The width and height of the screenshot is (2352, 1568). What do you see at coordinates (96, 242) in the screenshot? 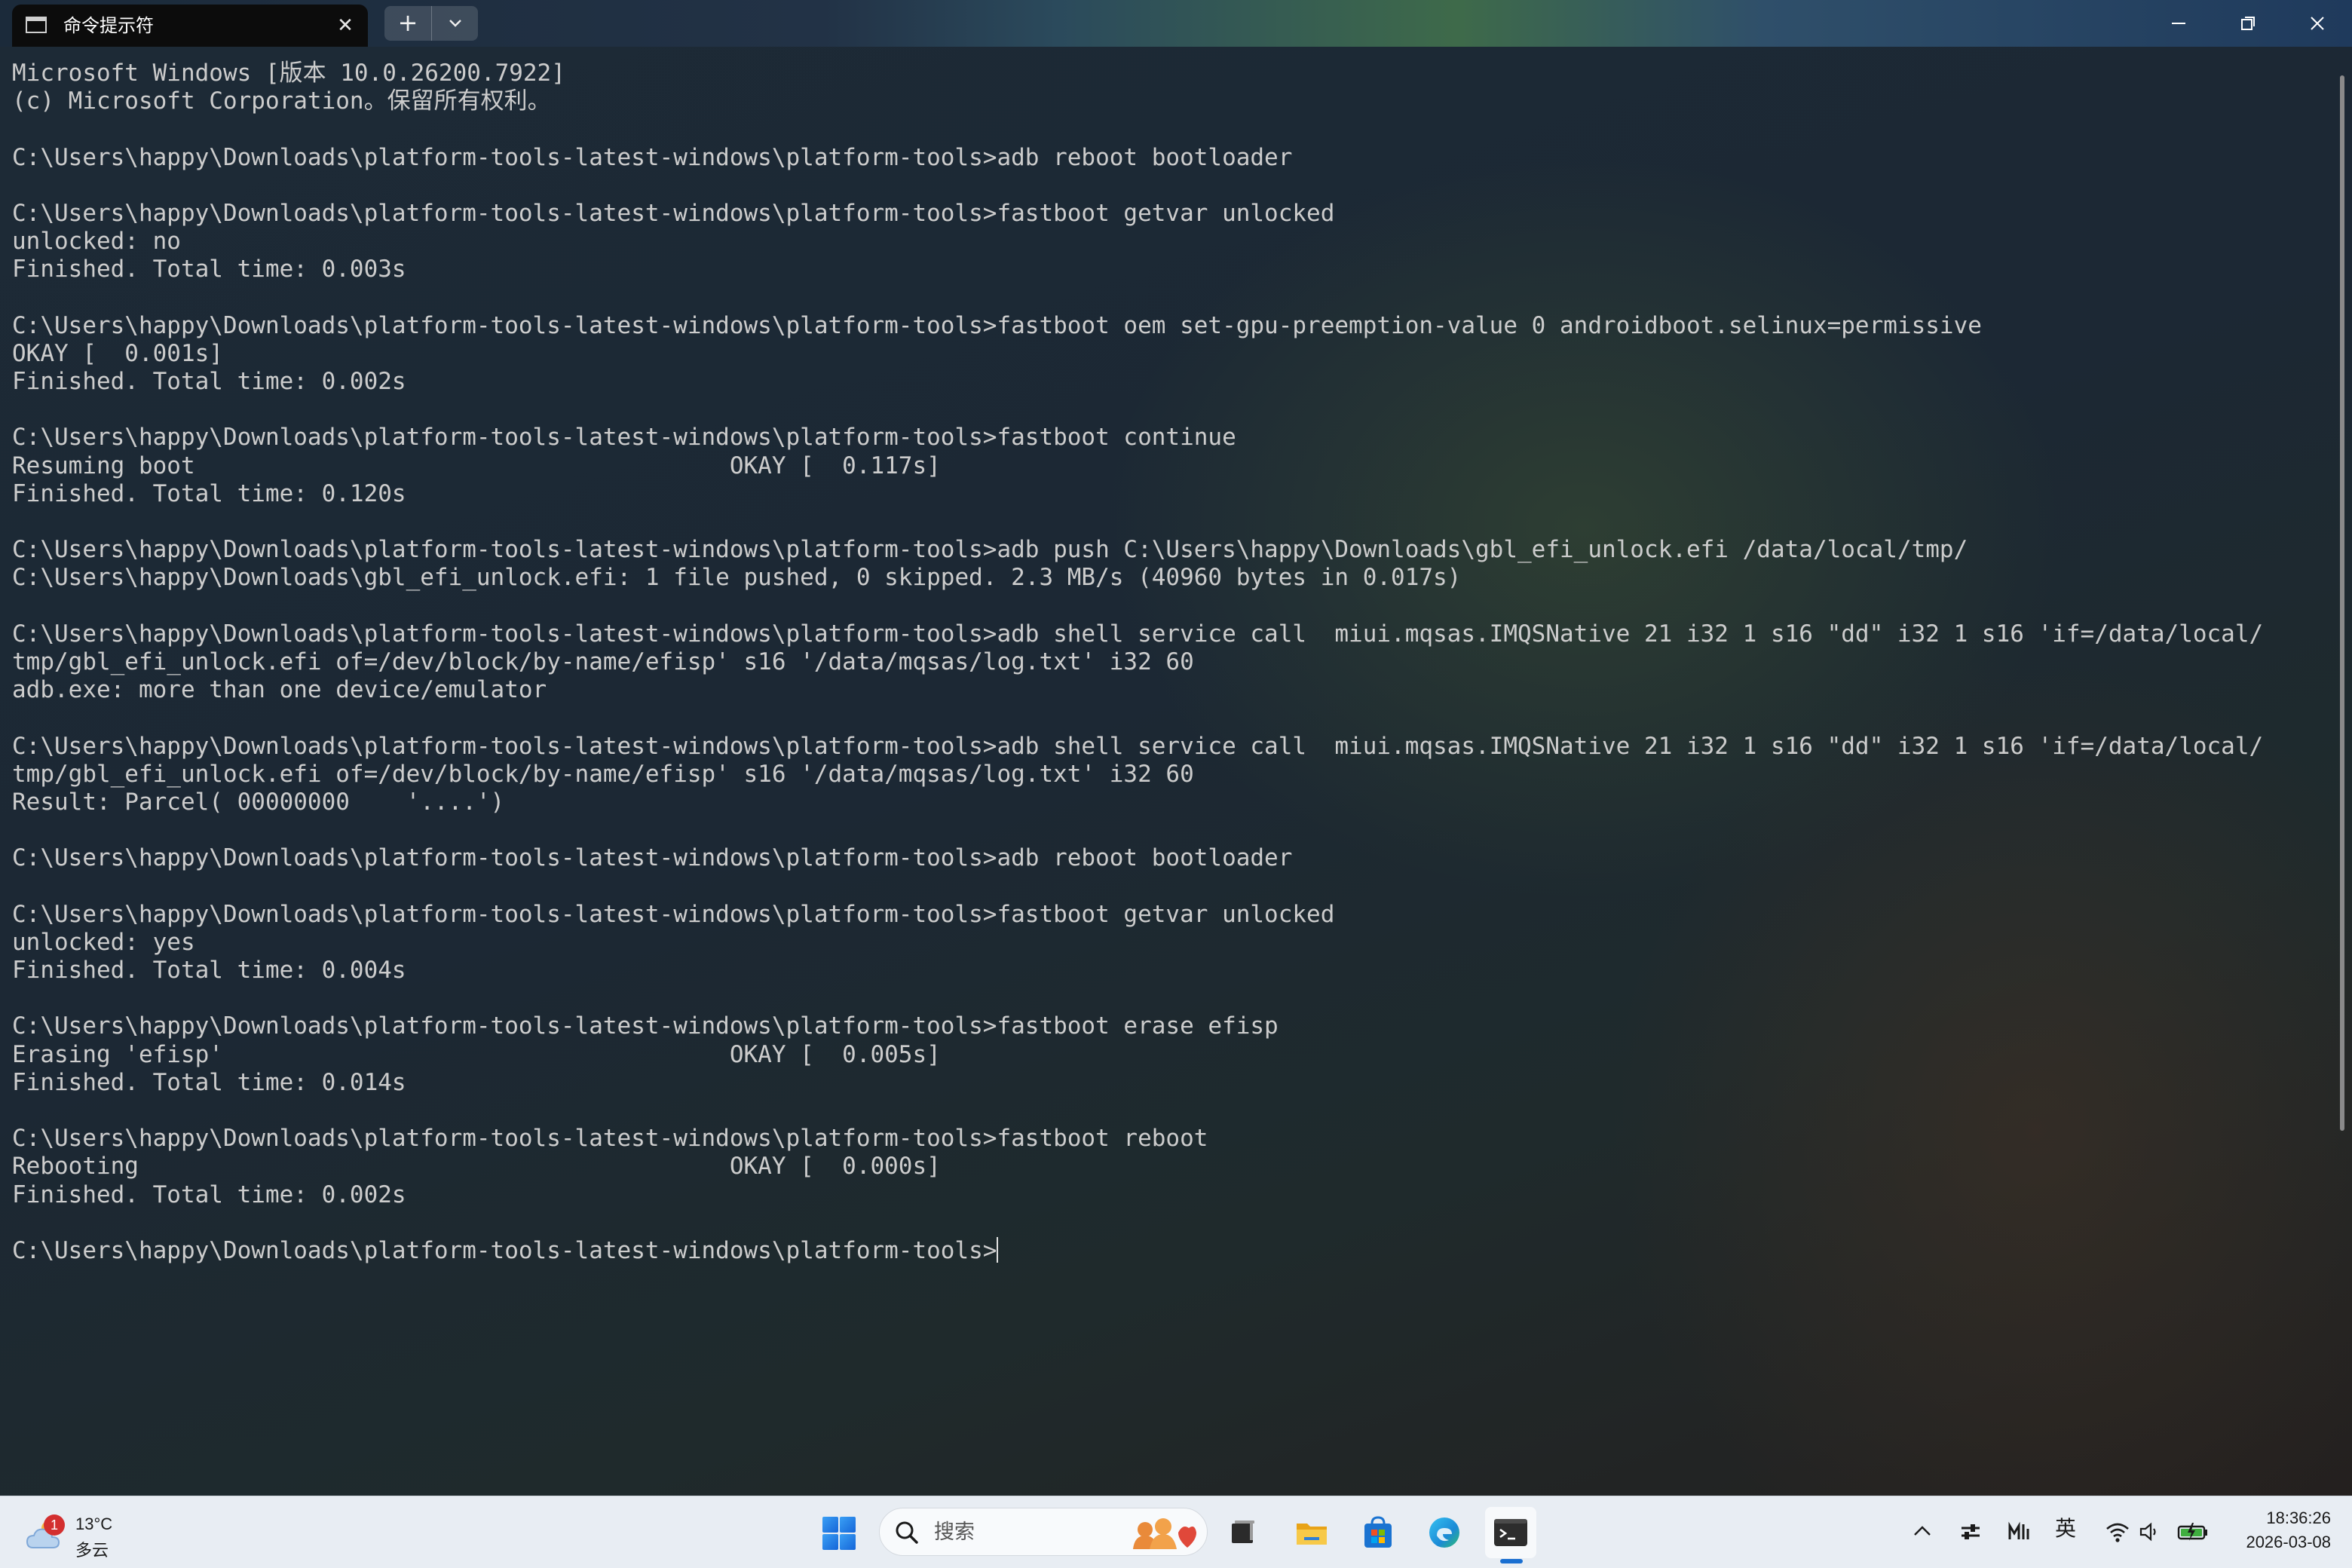
I see `terminal-line: unlocked: no` at bounding box center [96, 242].